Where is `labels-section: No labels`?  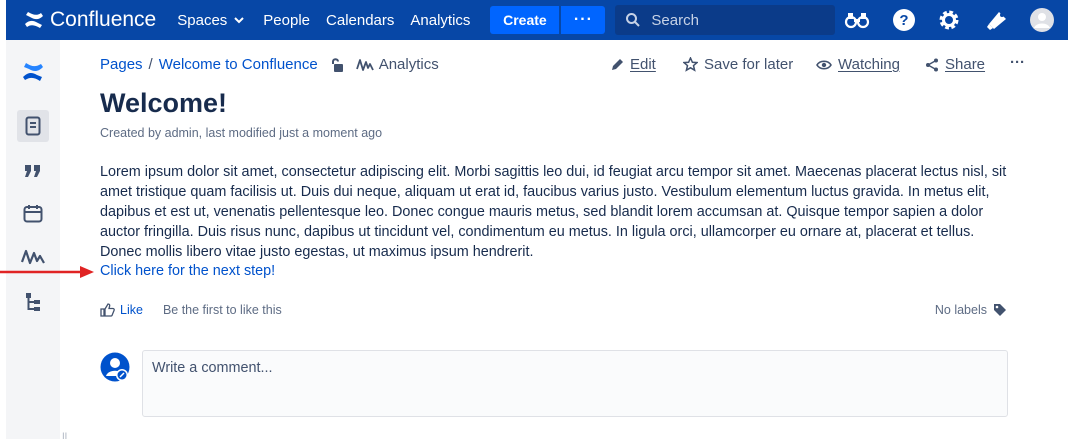 labels-section: No labels is located at coordinates (971, 310).